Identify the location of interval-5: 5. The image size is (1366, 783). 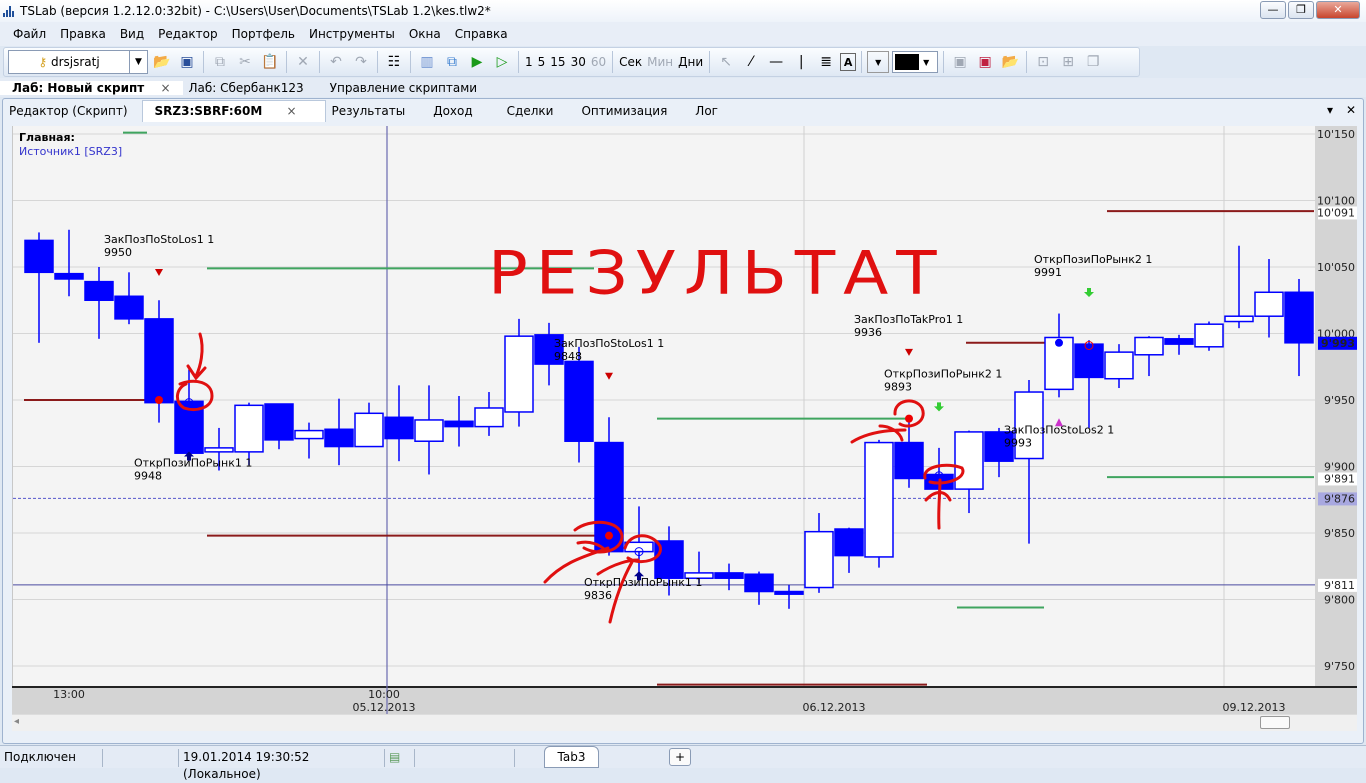
(542, 62).